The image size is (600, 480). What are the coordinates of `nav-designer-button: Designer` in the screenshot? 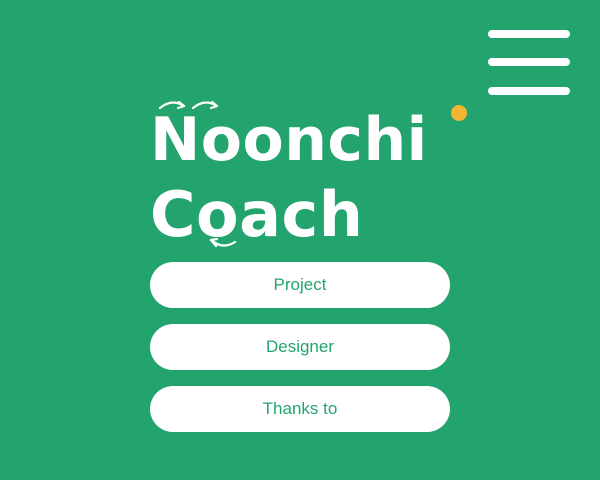 It's located at (300, 347).